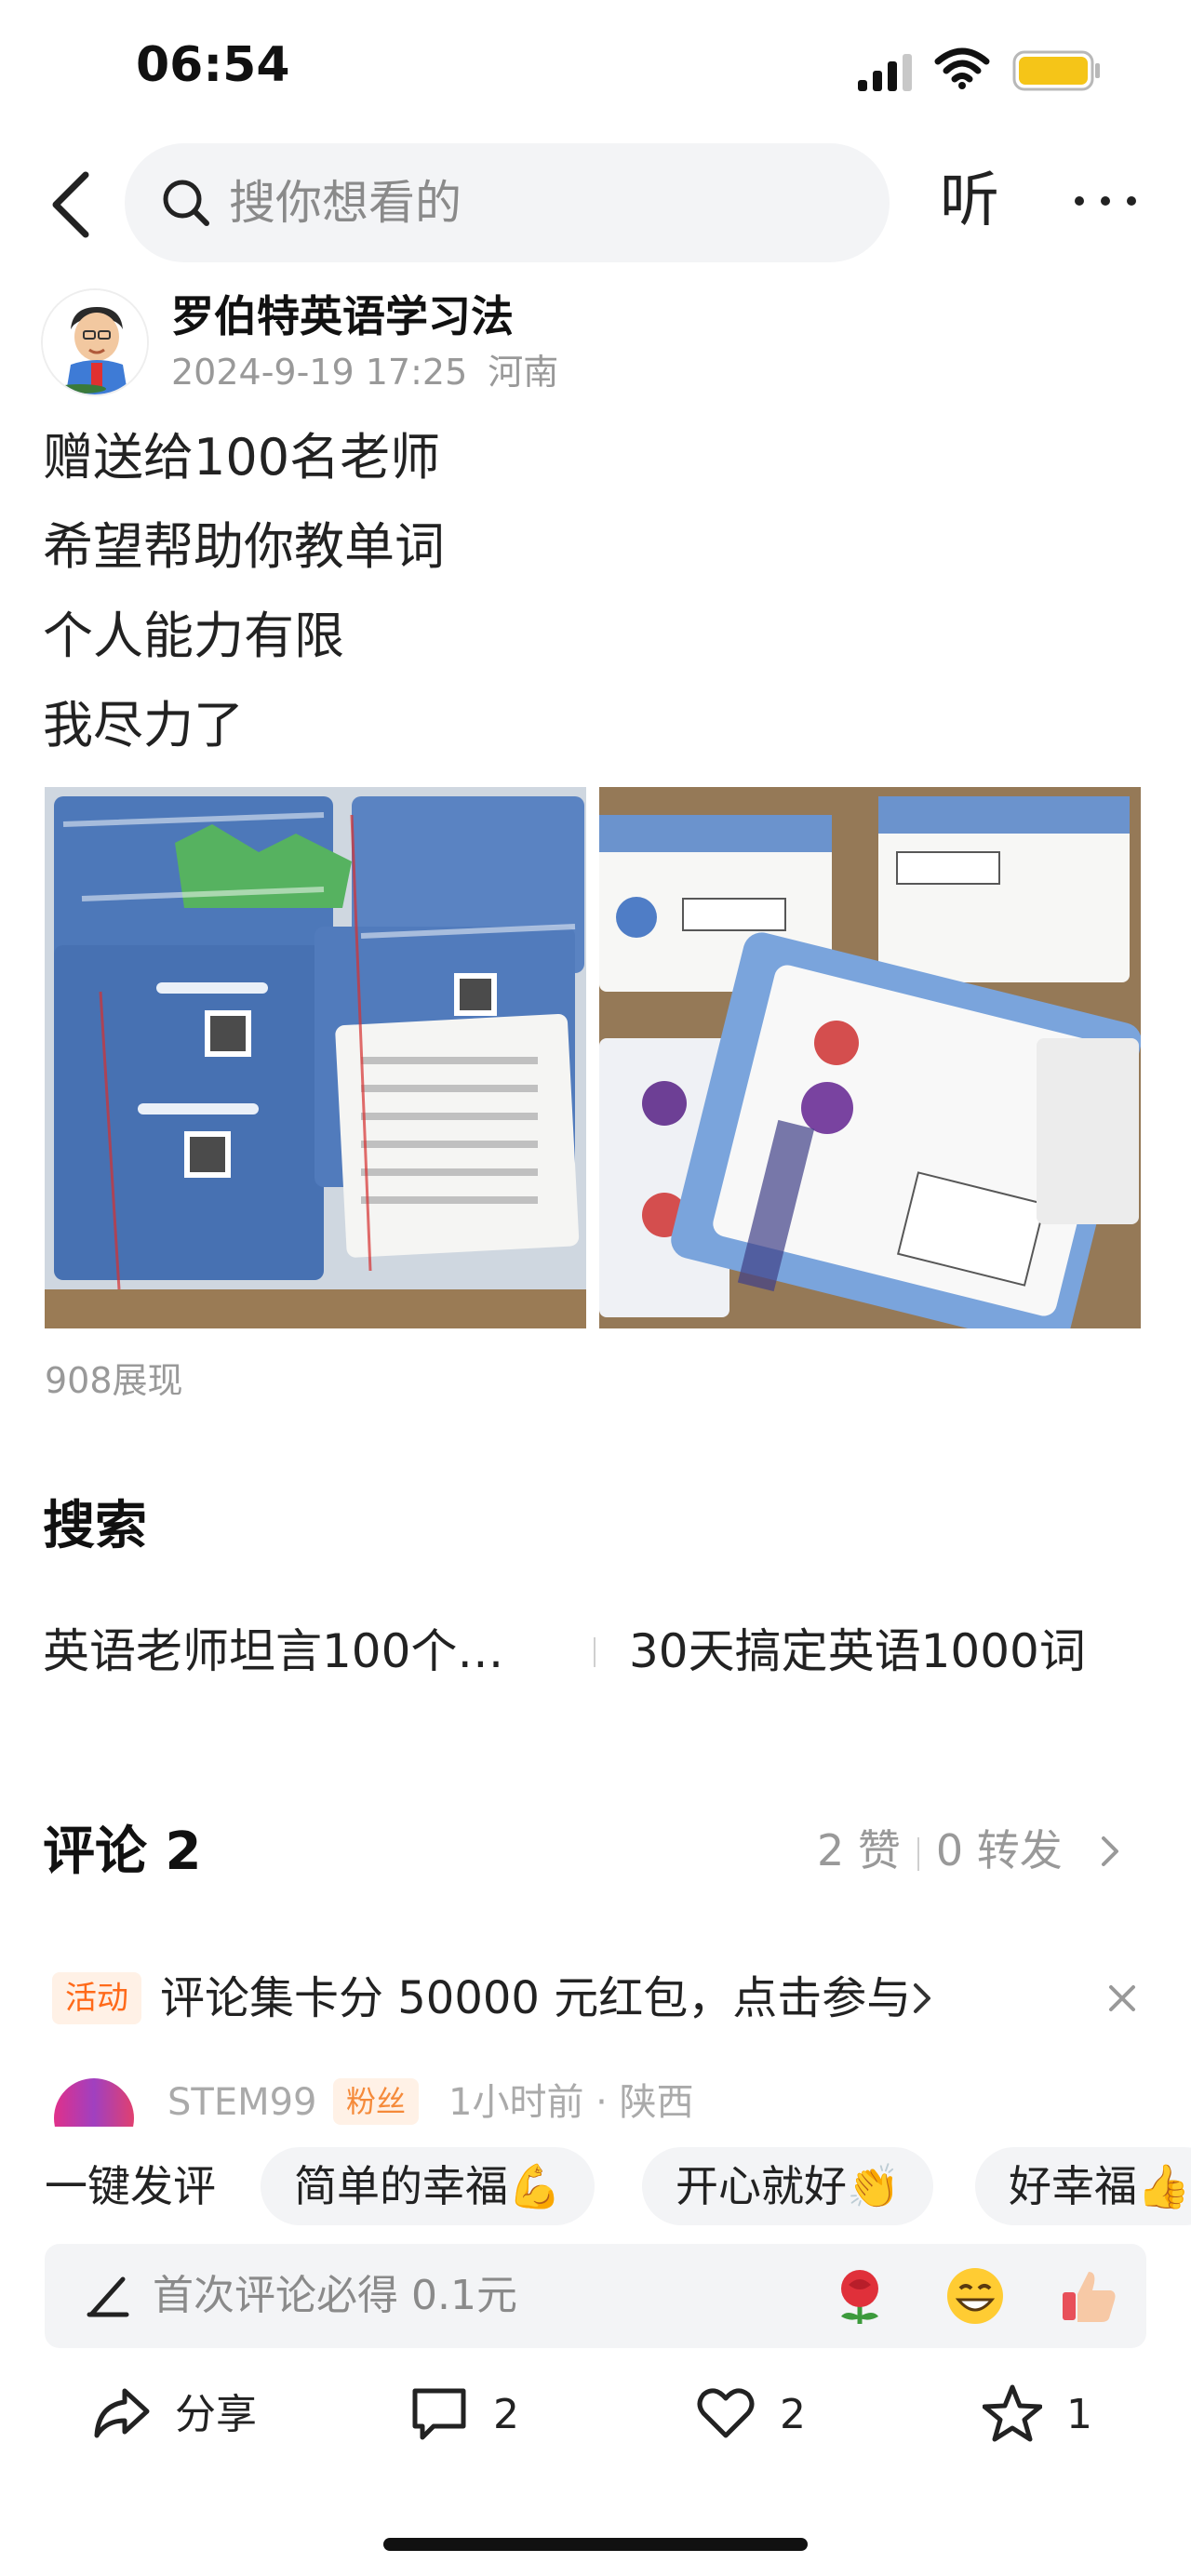  What do you see at coordinates (507, 202) in the screenshot?
I see `search-bar: 搜你想看的` at bounding box center [507, 202].